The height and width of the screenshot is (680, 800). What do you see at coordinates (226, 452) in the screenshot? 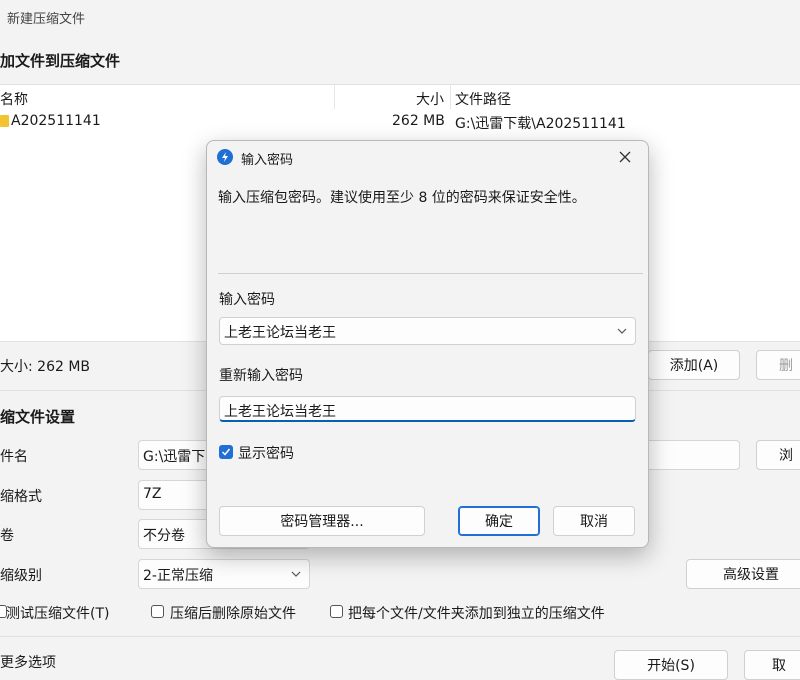
I see `show-password-checkbox` at bounding box center [226, 452].